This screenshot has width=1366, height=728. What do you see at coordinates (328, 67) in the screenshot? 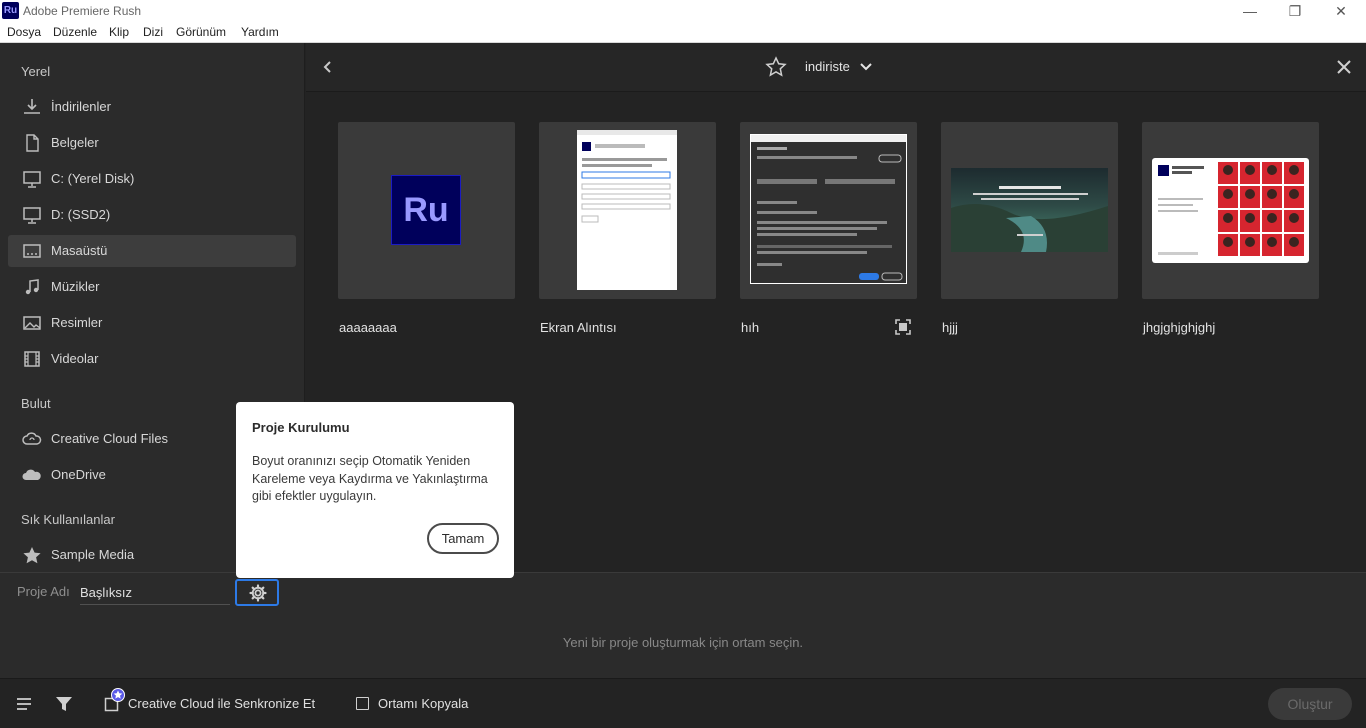
I see `back-arrow-icon` at bounding box center [328, 67].